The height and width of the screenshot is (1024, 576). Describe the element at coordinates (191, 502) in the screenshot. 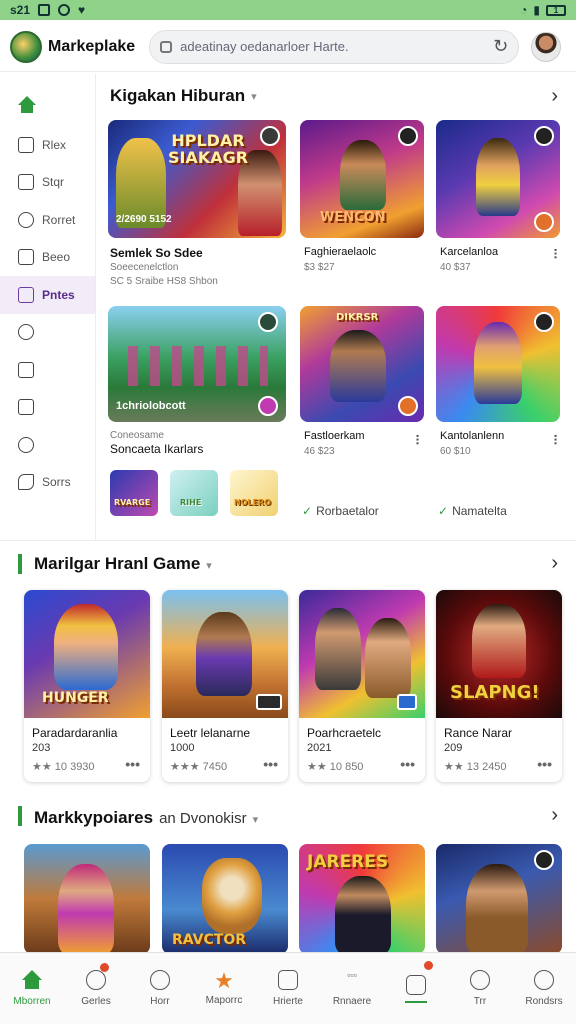

I see `mini-art-title: RIHE` at that location.